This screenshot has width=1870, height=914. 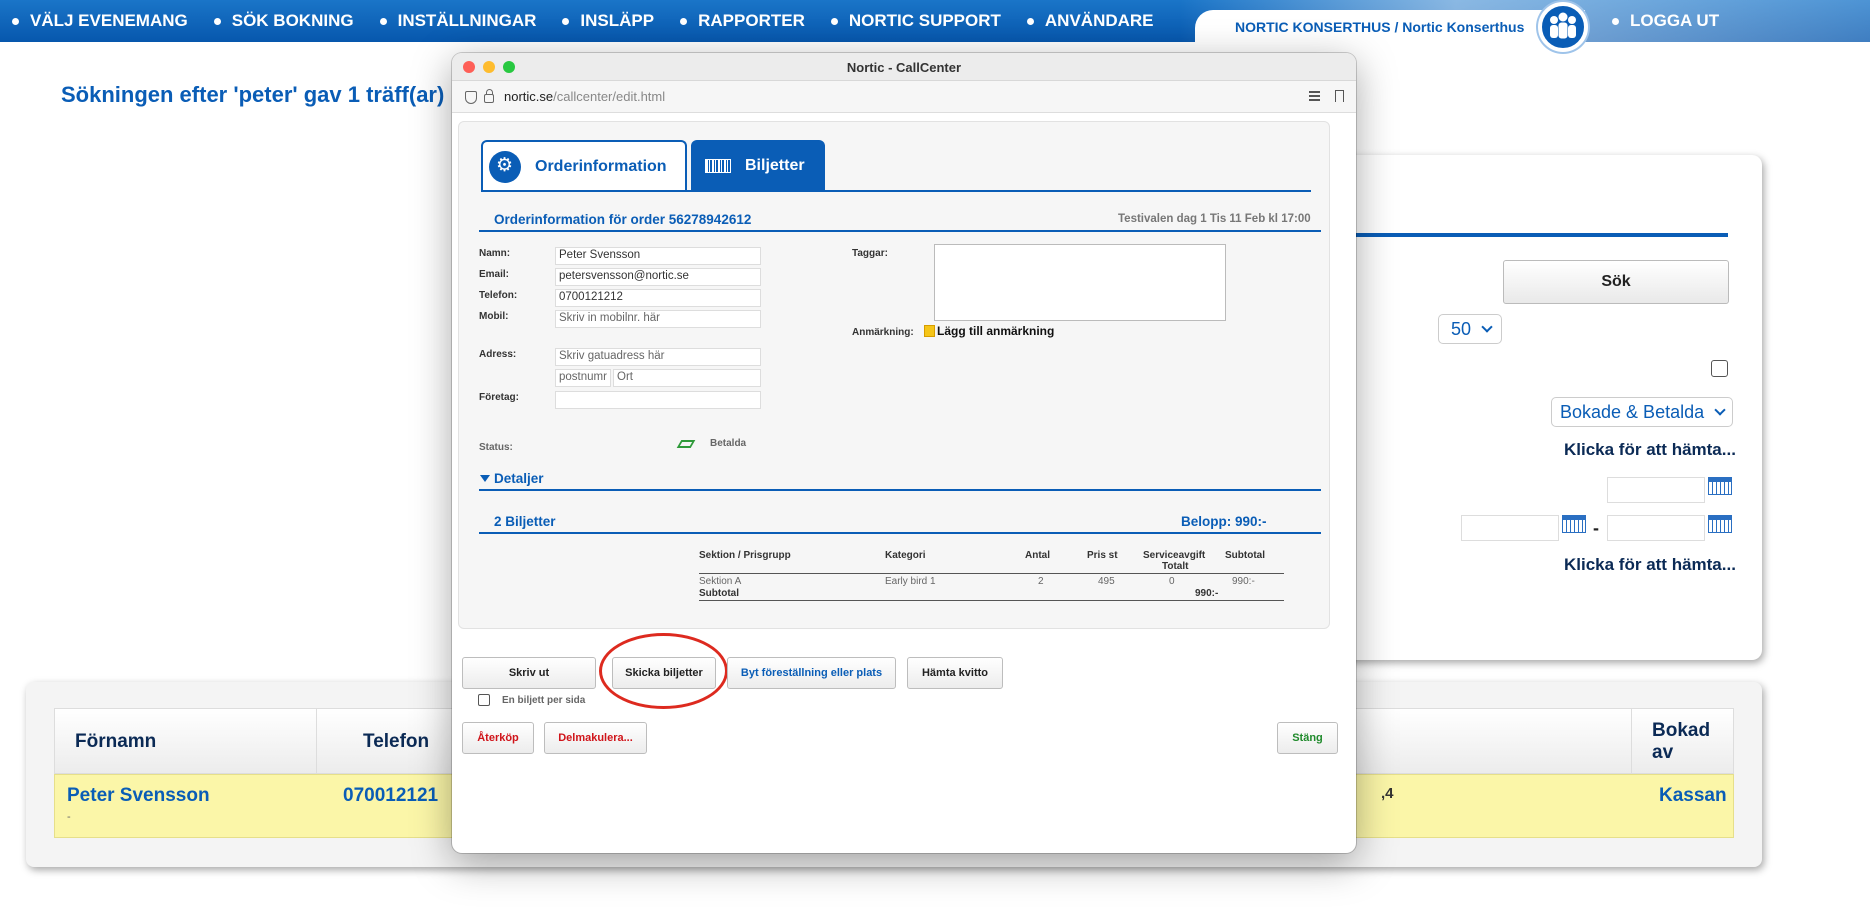 I want to click on column-divider, so click(x=1631, y=742).